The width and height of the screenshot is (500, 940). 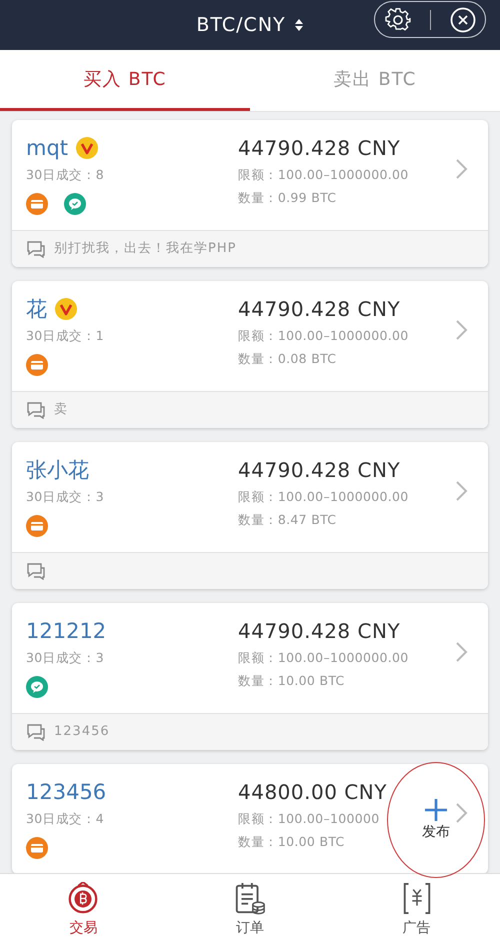 What do you see at coordinates (65, 336) in the screenshot?
I see `trade-count: 30日成交：1` at bounding box center [65, 336].